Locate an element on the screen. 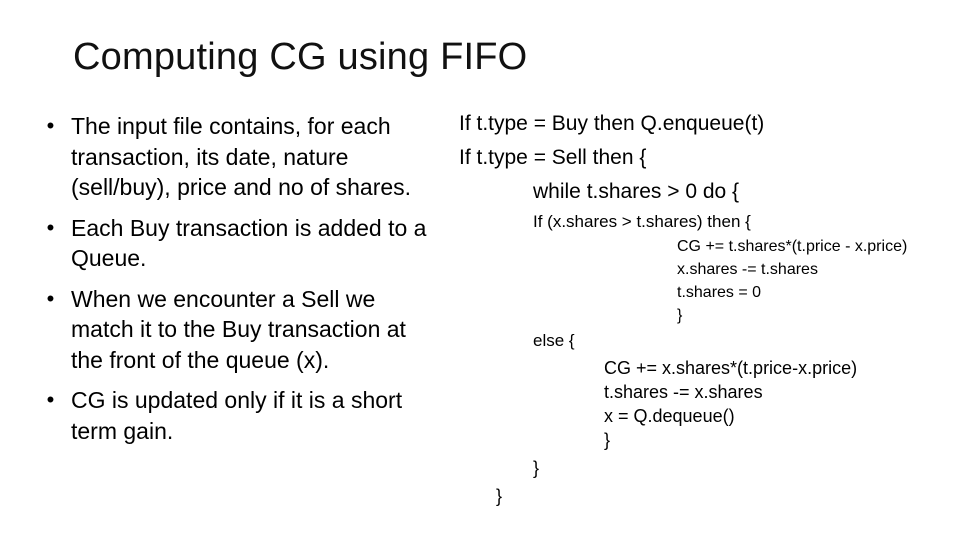  code-line-enqueue: If t.type = Buy then Q.enqueue(t) is located at coordinates (612, 123).